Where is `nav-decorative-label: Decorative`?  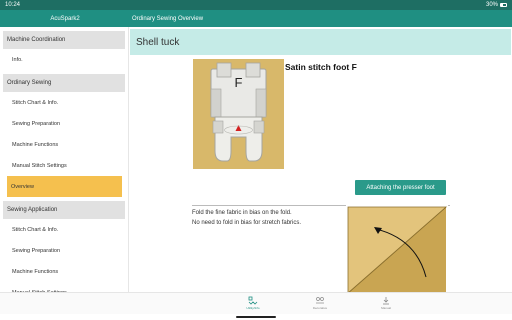
nav-decorative-label: Decorative is located at coordinates (320, 308).